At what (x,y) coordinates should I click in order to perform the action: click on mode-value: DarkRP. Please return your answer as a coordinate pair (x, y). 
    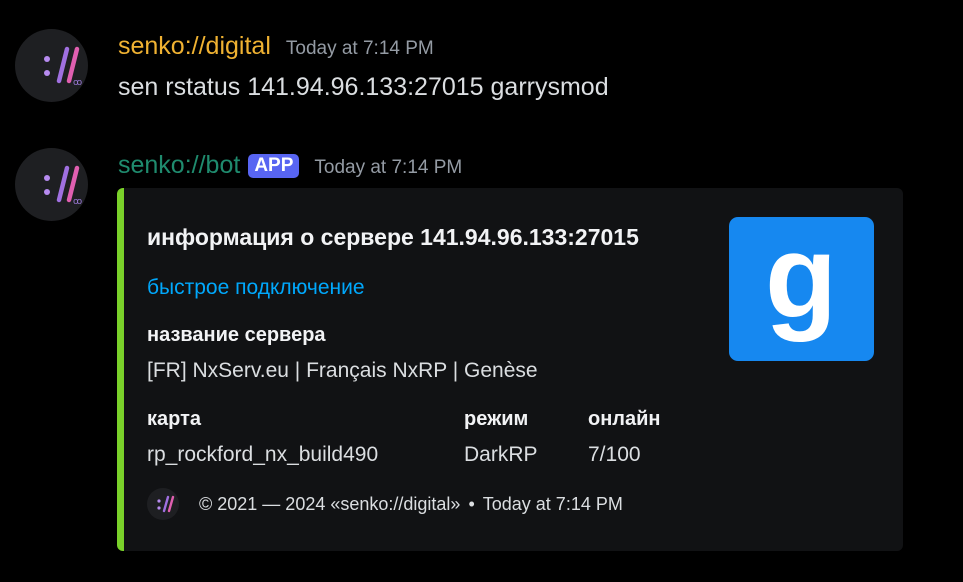
    Looking at the image, I should click on (501, 454).